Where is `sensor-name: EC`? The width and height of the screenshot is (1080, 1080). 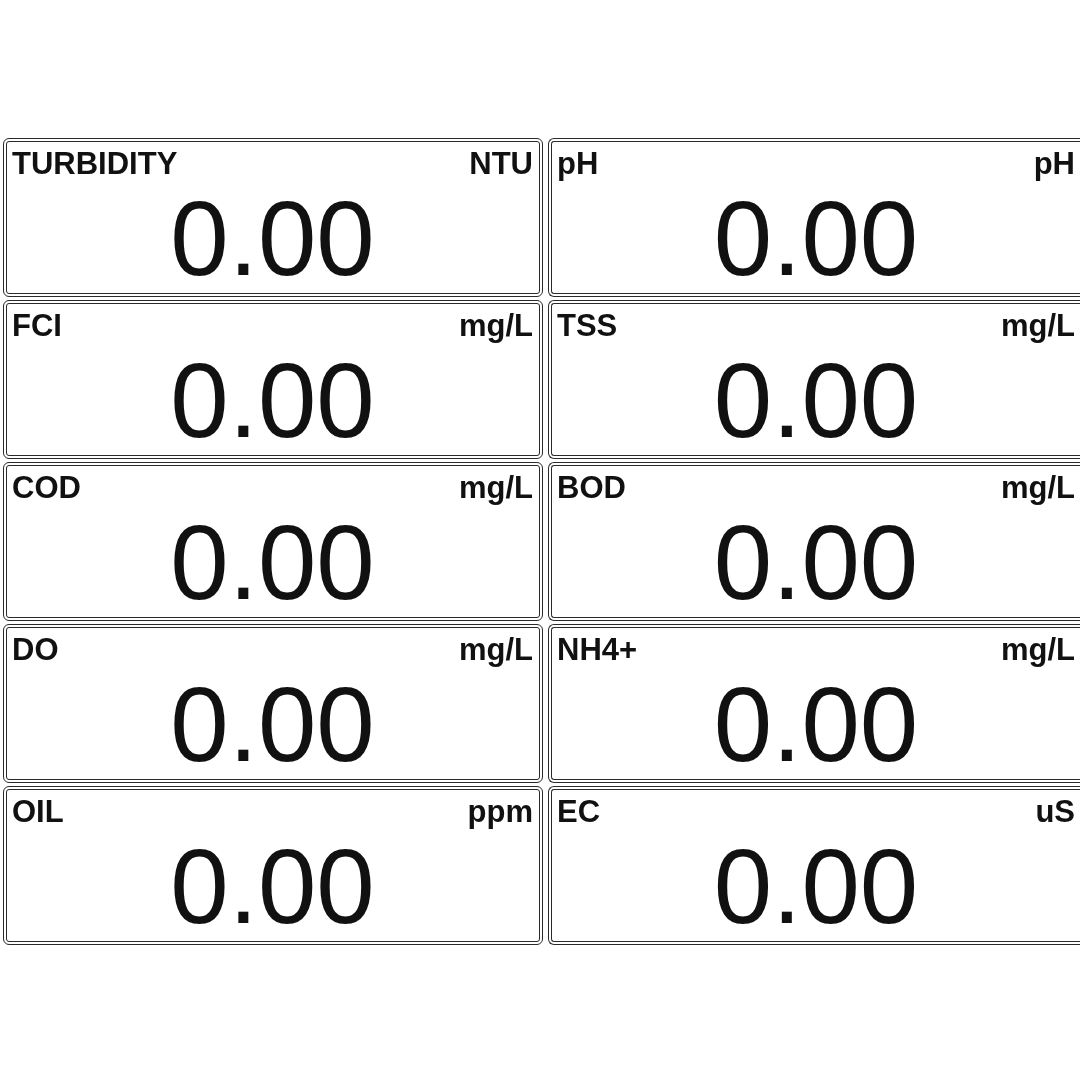
sensor-name: EC is located at coordinates (579, 811).